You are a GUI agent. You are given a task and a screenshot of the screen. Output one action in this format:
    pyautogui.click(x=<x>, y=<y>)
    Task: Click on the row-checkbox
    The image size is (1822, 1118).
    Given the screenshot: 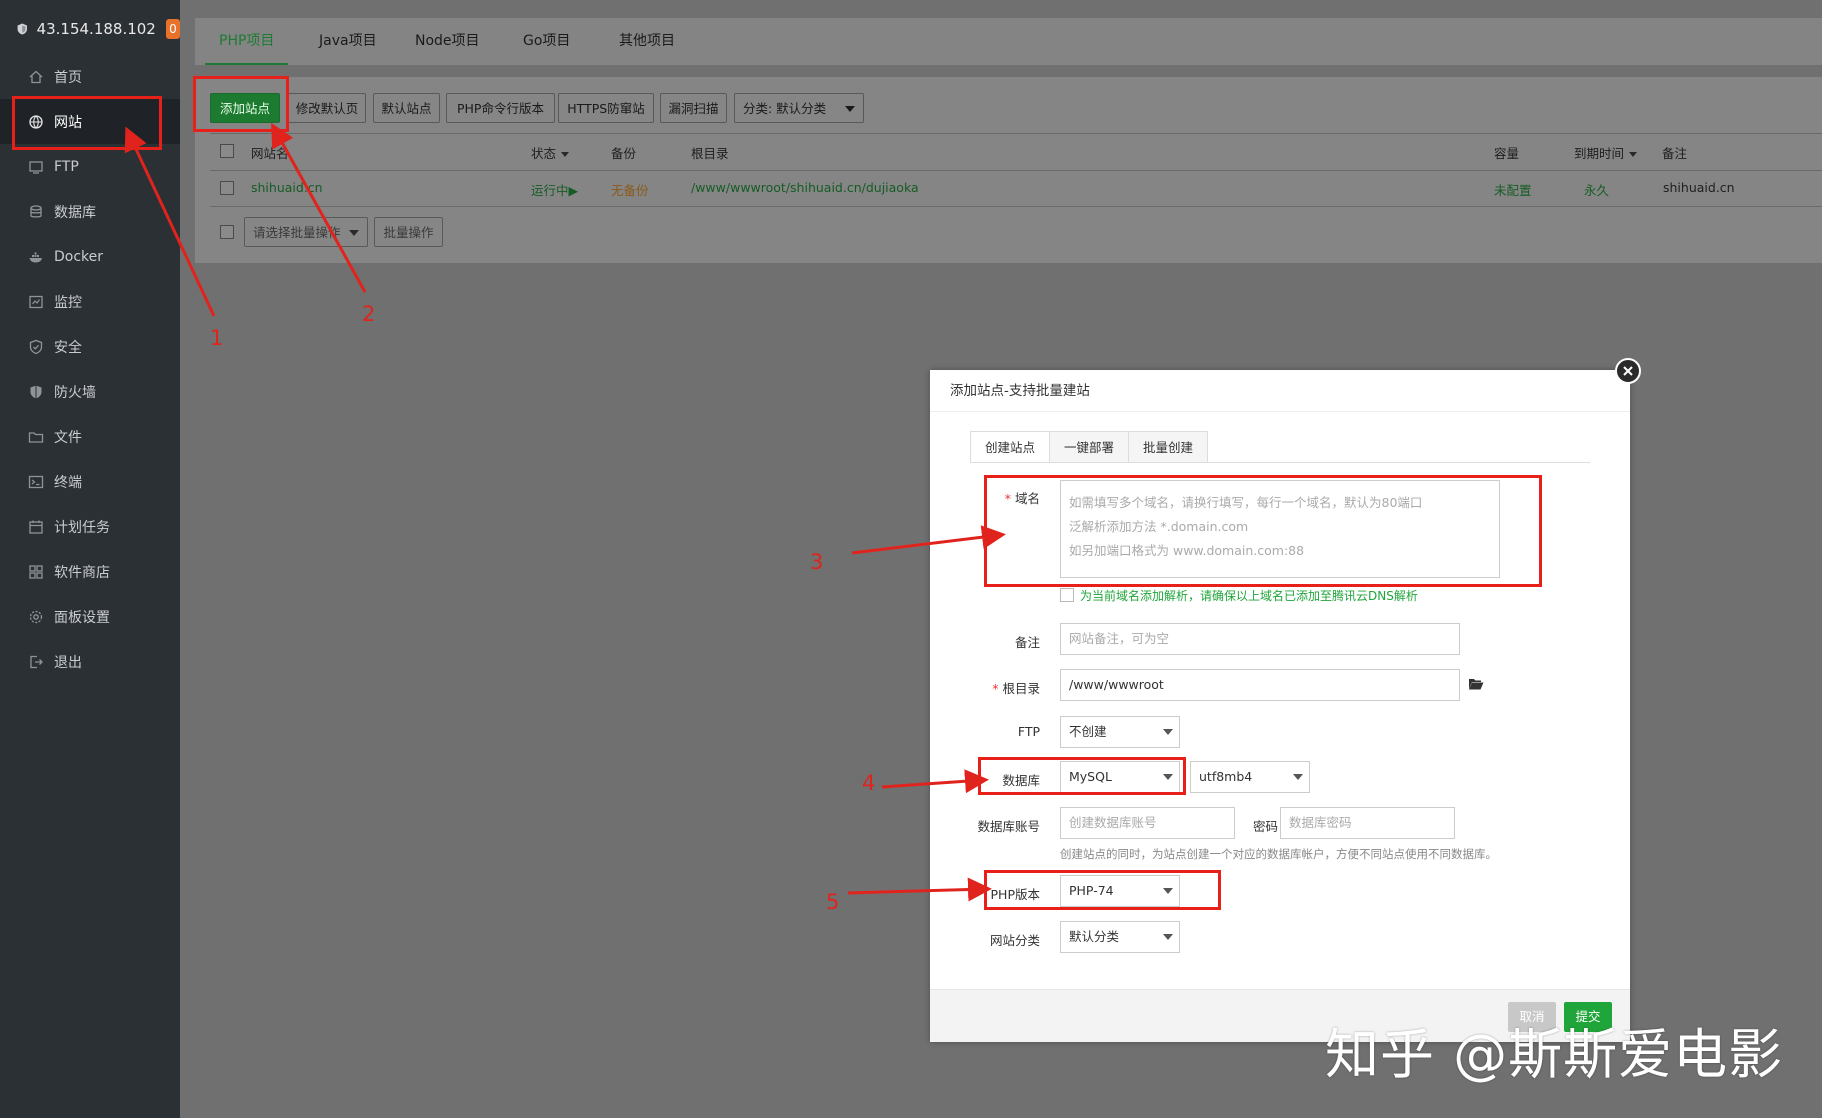 What is the action you would take?
    pyautogui.click(x=227, y=188)
    